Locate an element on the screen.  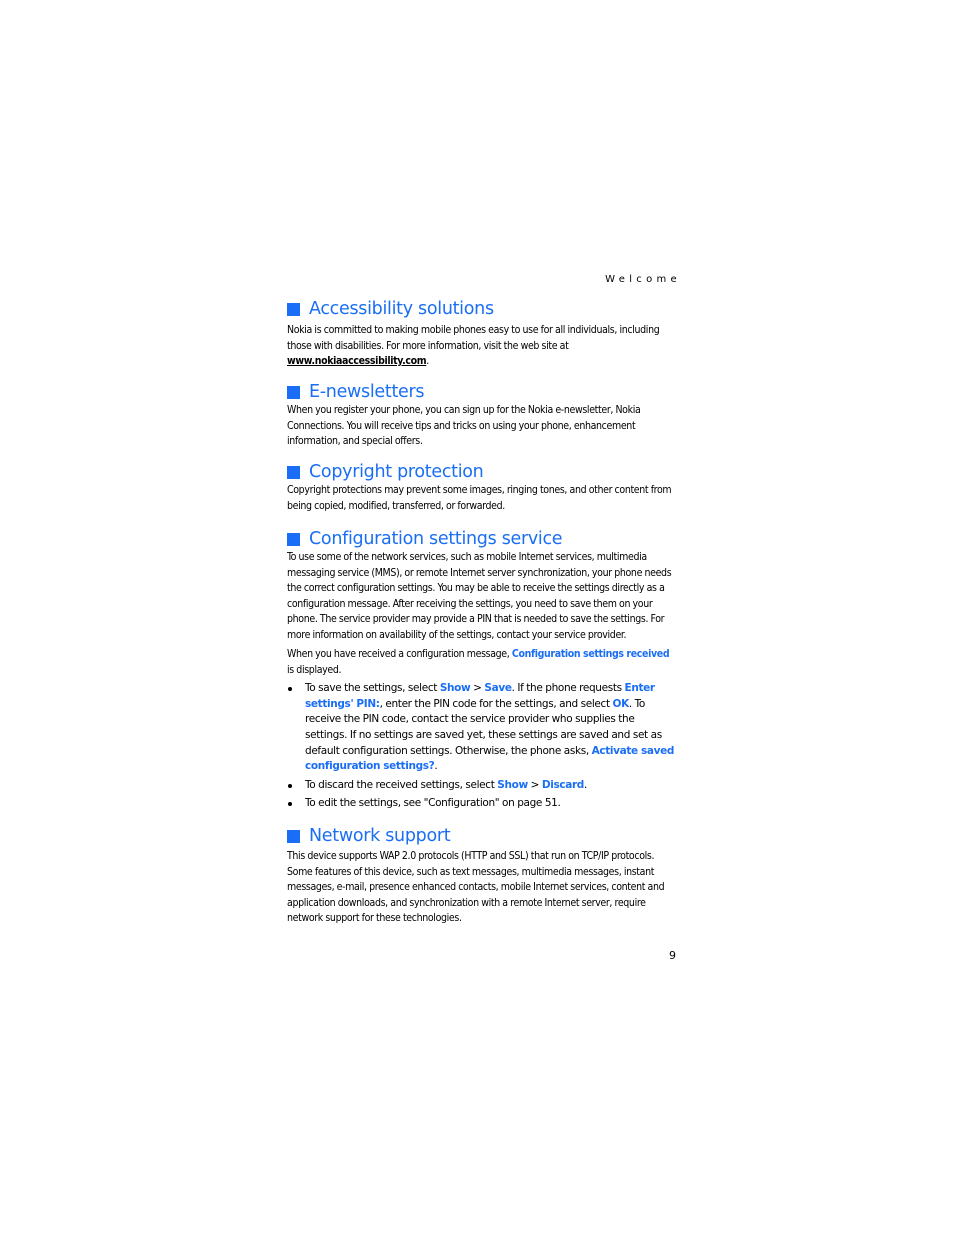
heading-text: Configuration settings service is located at coordinates (436, 539).